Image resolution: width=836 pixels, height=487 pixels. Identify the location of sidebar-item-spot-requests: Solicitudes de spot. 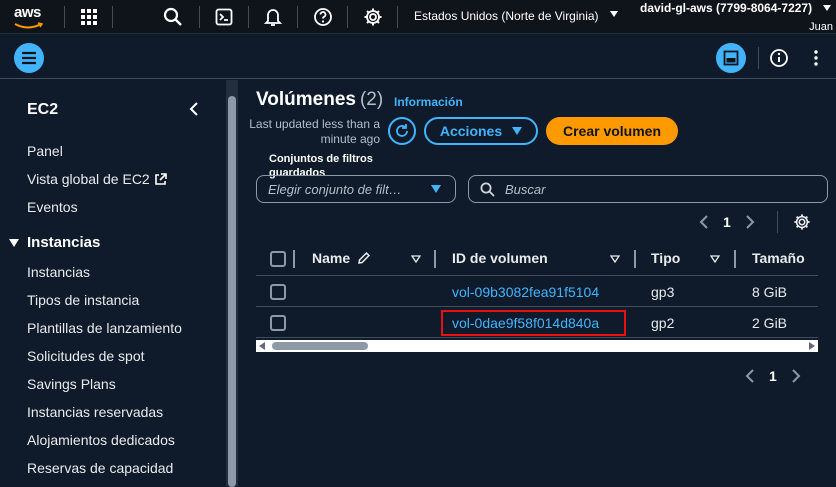
(86, 356).